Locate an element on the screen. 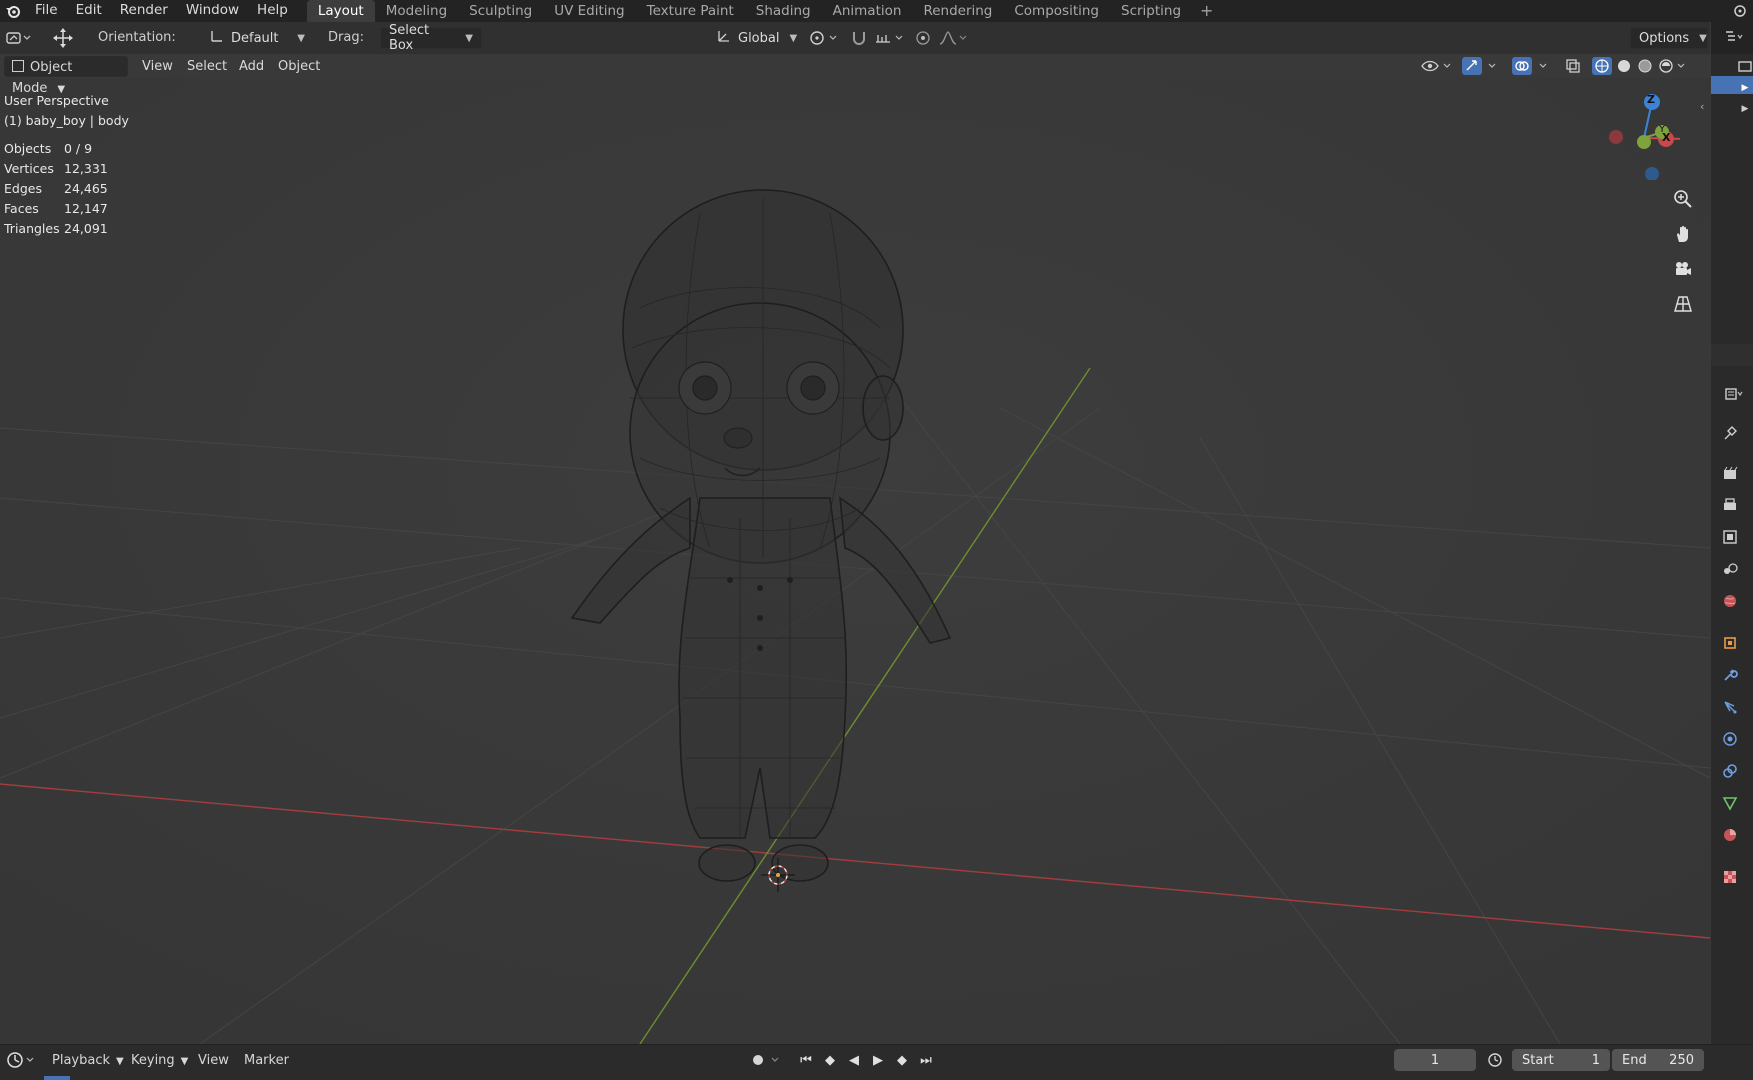 This screenshot has width=1753, height=1080. orientation-dropdown: Default ▼ is located at coordinates (257, 38).